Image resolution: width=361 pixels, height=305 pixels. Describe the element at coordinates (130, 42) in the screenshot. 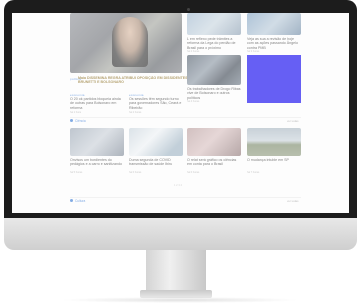

I see `hero-portrait` at that location.